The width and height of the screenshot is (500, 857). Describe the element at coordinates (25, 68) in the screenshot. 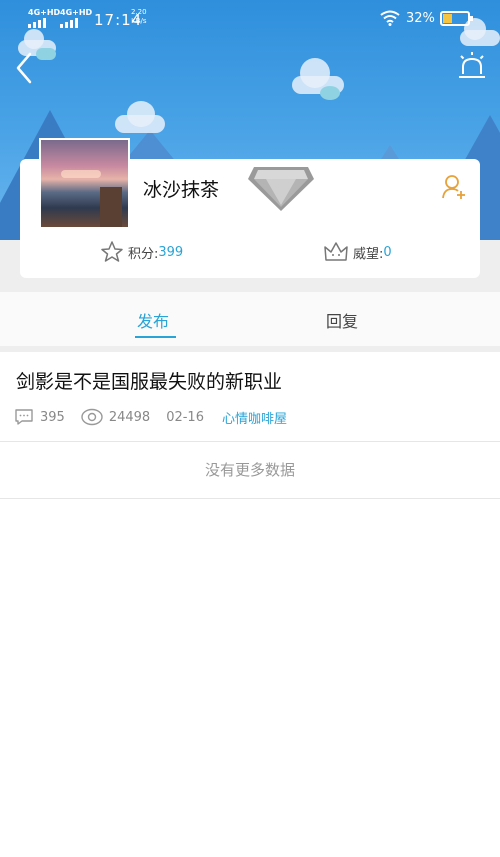

I see `back-icon` at that location.